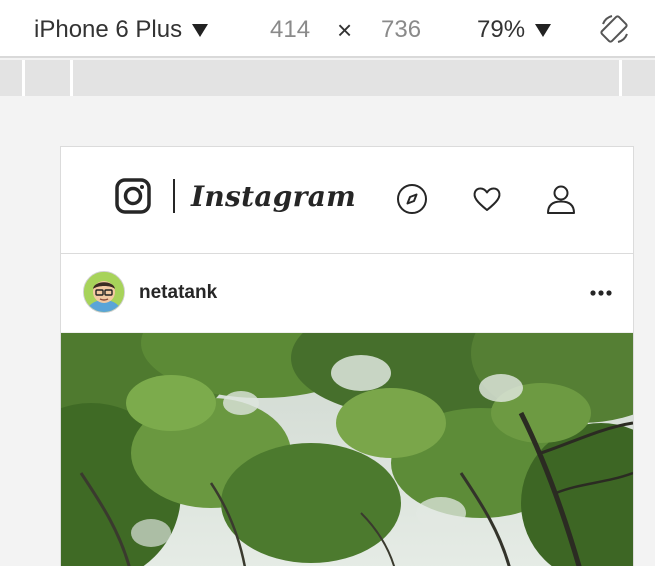 This screenshot has width=655, height=566. I want to click on zoom-select: 79%, so click(514, 30).